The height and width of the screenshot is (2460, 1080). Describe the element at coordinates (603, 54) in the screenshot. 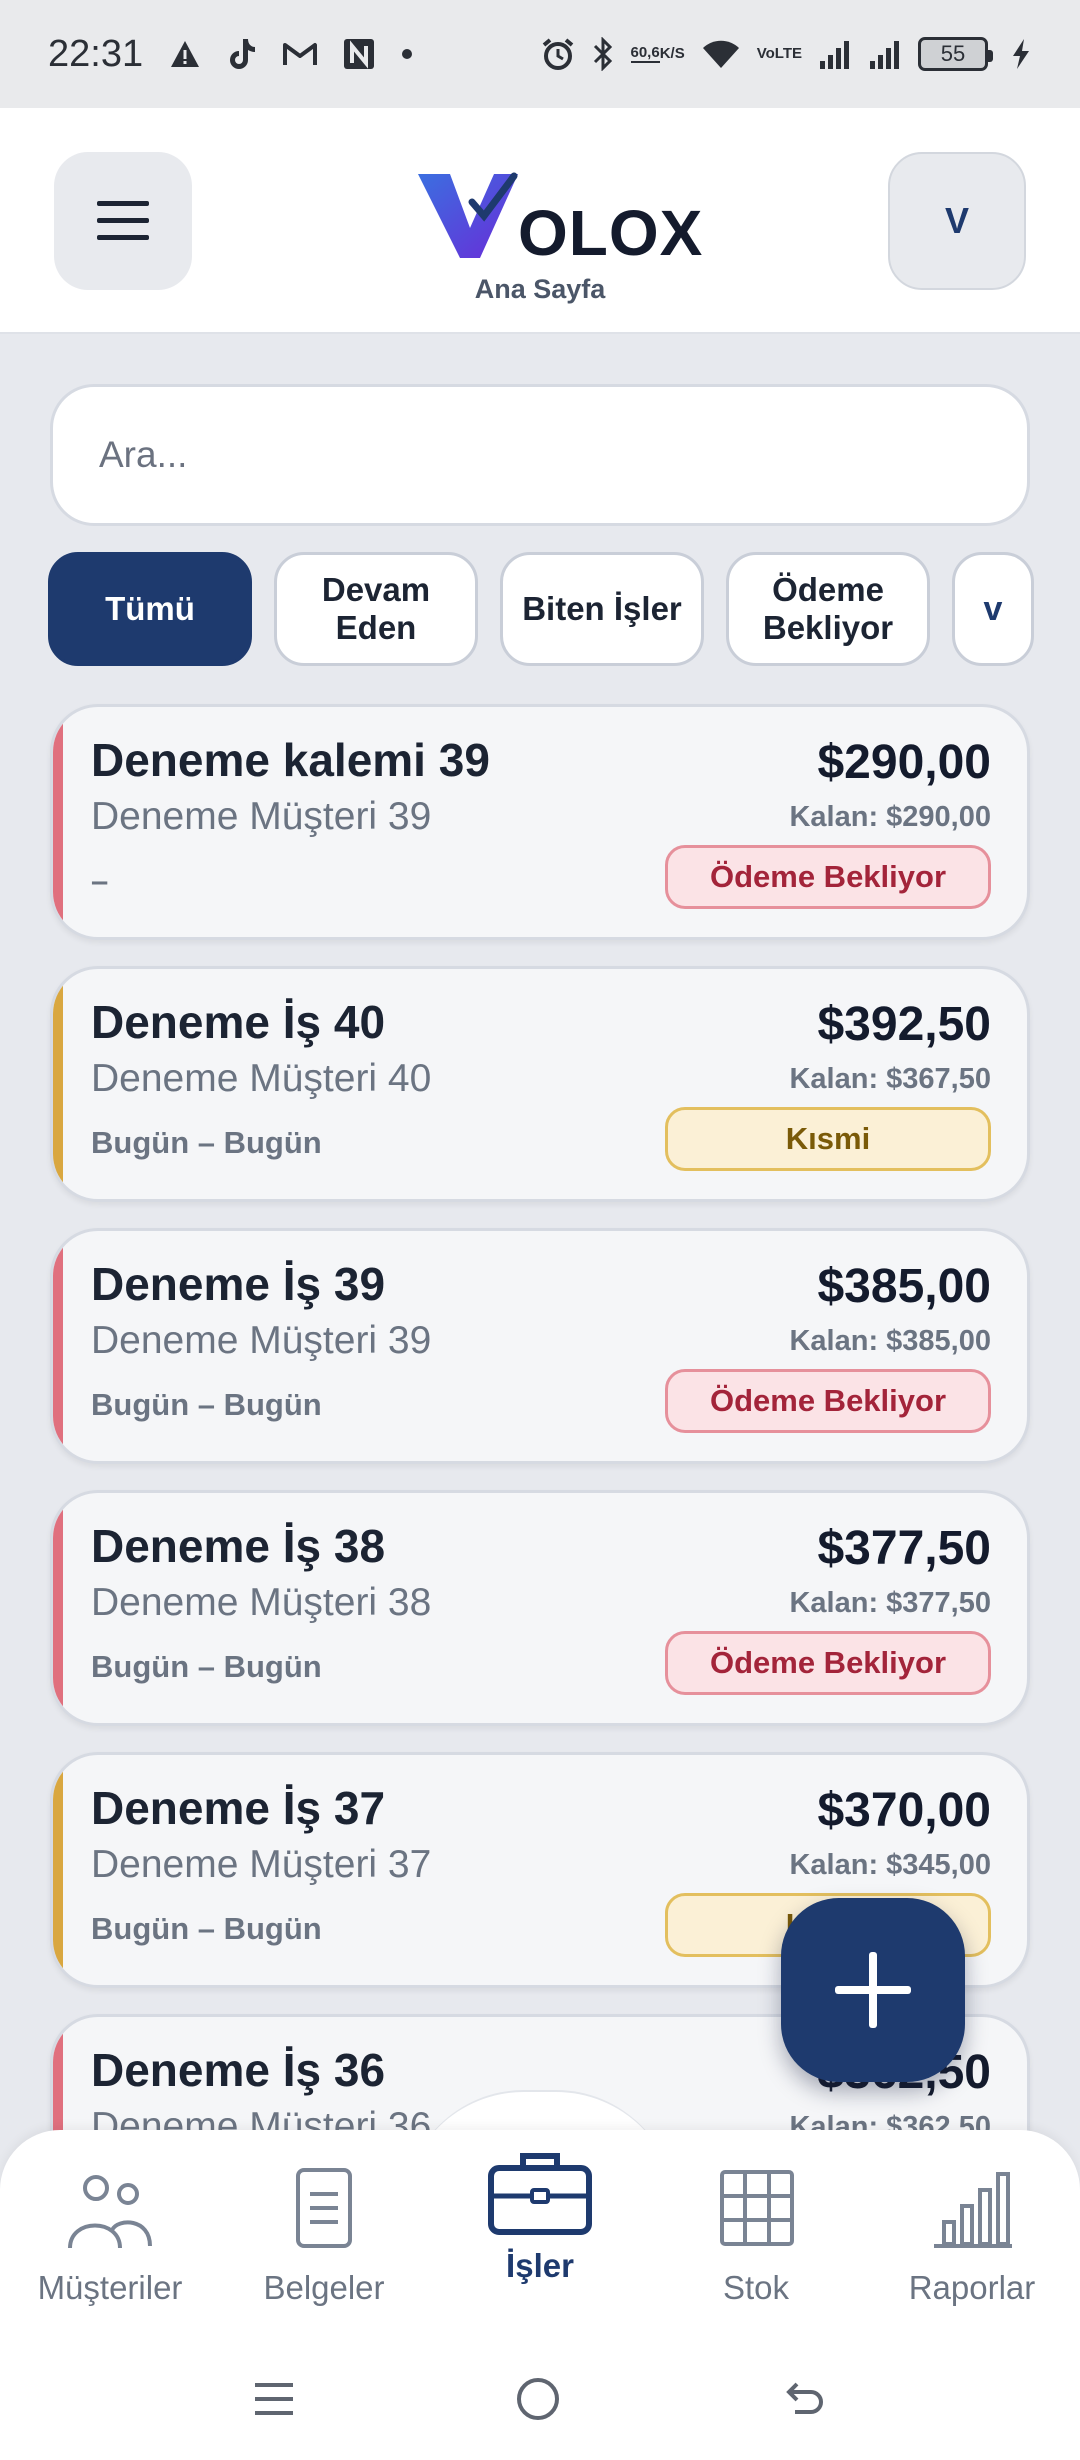

I see `bluetooth-icon` at that location.